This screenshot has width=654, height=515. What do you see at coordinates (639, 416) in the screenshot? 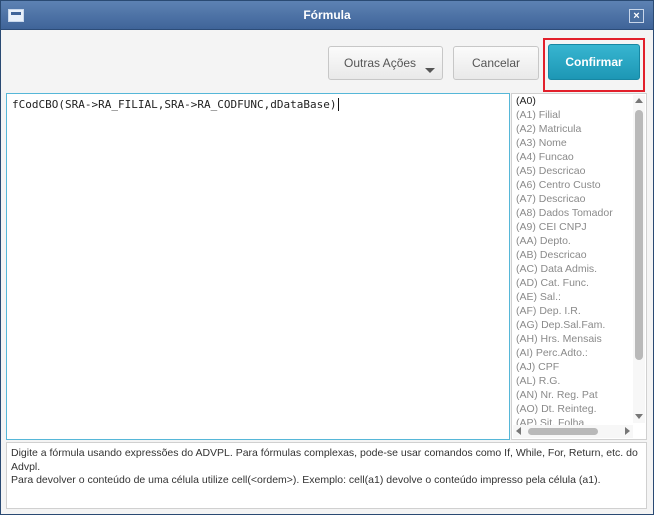
I see `scroll-down-icon` at bounding box center [639, 416].